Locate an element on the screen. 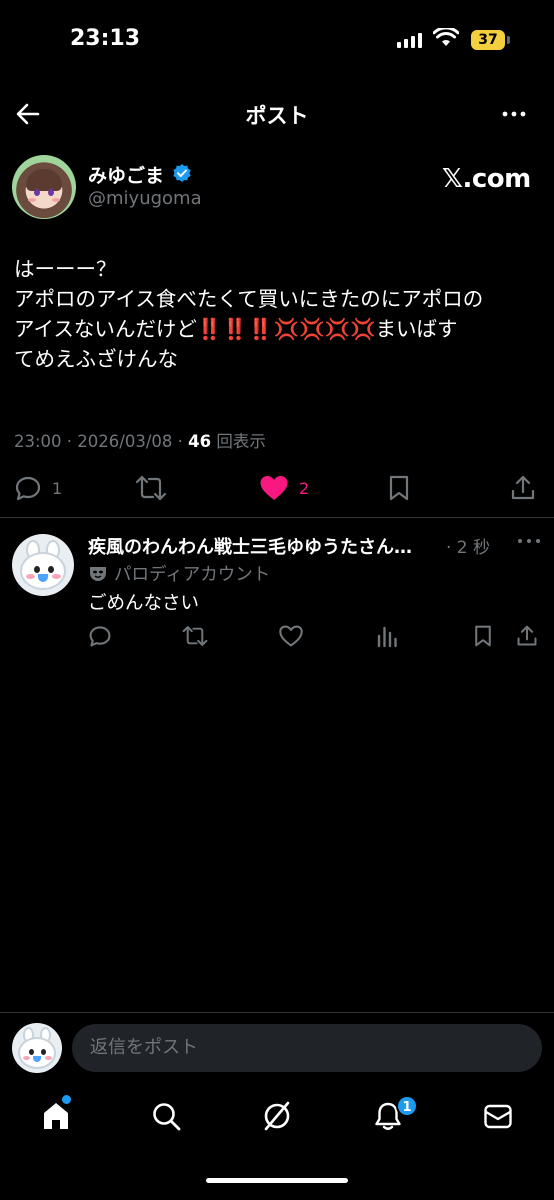 The width and height of the screenshot is (554, 1200). reply-more-icon is located at coordinates (529, 541).